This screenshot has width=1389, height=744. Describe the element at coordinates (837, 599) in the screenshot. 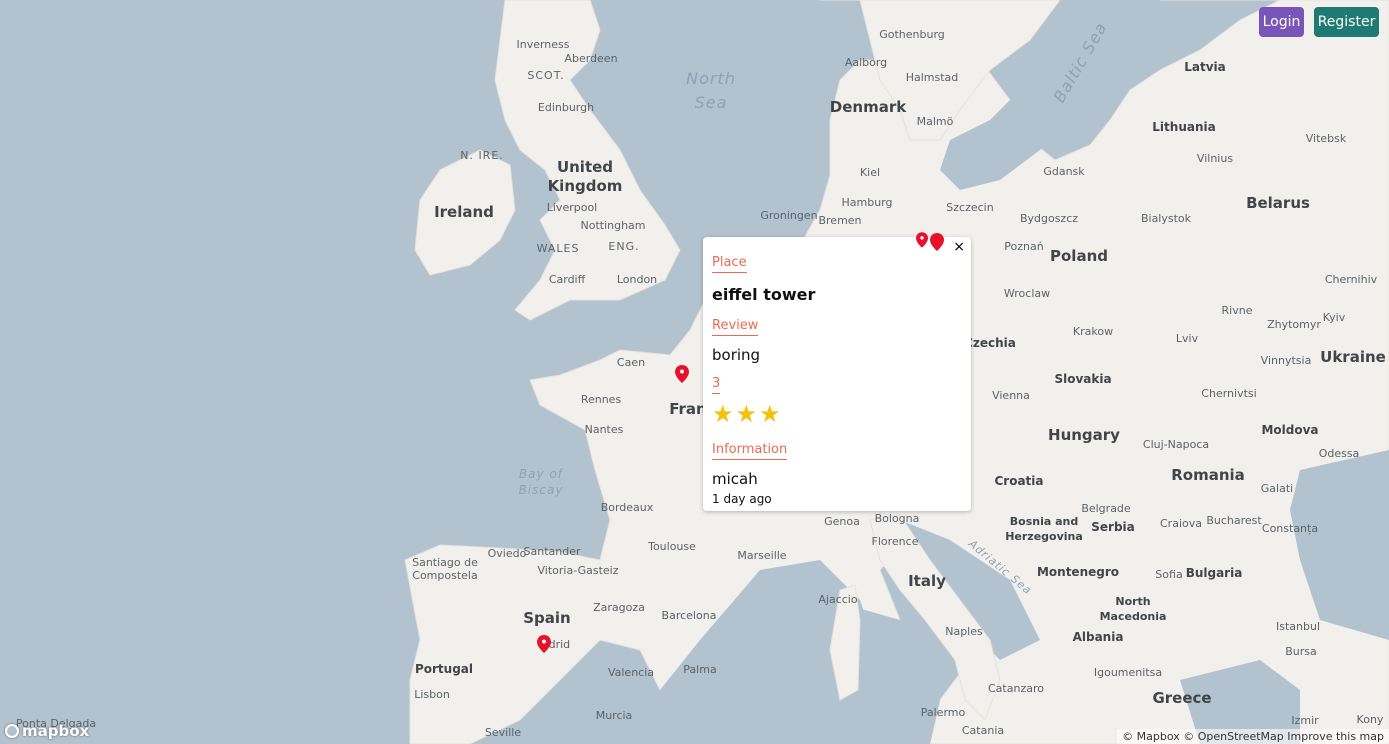

I see `city-label: Ajaccio` at that location.